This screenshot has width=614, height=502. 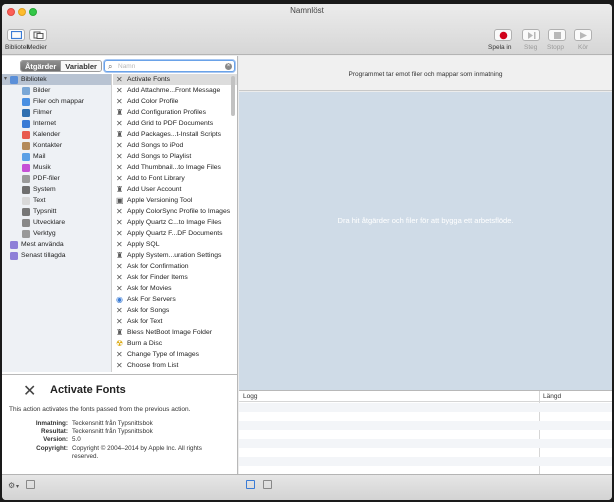 What do you see at coordinates (552, 396) in the screenshot?
I see `length-column-header: Längd` at bounding box center [552, 396].